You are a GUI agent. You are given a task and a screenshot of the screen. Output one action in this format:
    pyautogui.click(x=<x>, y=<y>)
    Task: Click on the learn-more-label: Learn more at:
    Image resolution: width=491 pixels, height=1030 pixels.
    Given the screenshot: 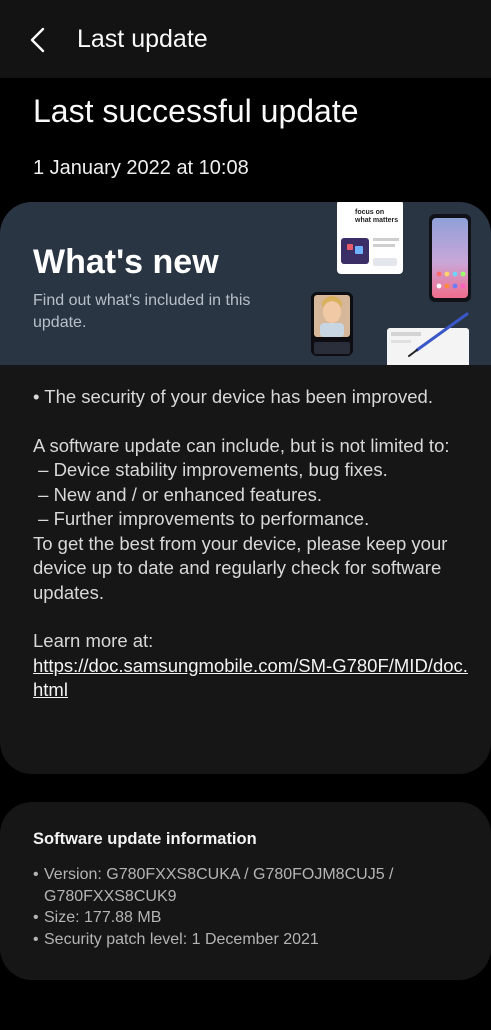 What is the action you would take?
    pyautogui.click(x=93, y=640)
    